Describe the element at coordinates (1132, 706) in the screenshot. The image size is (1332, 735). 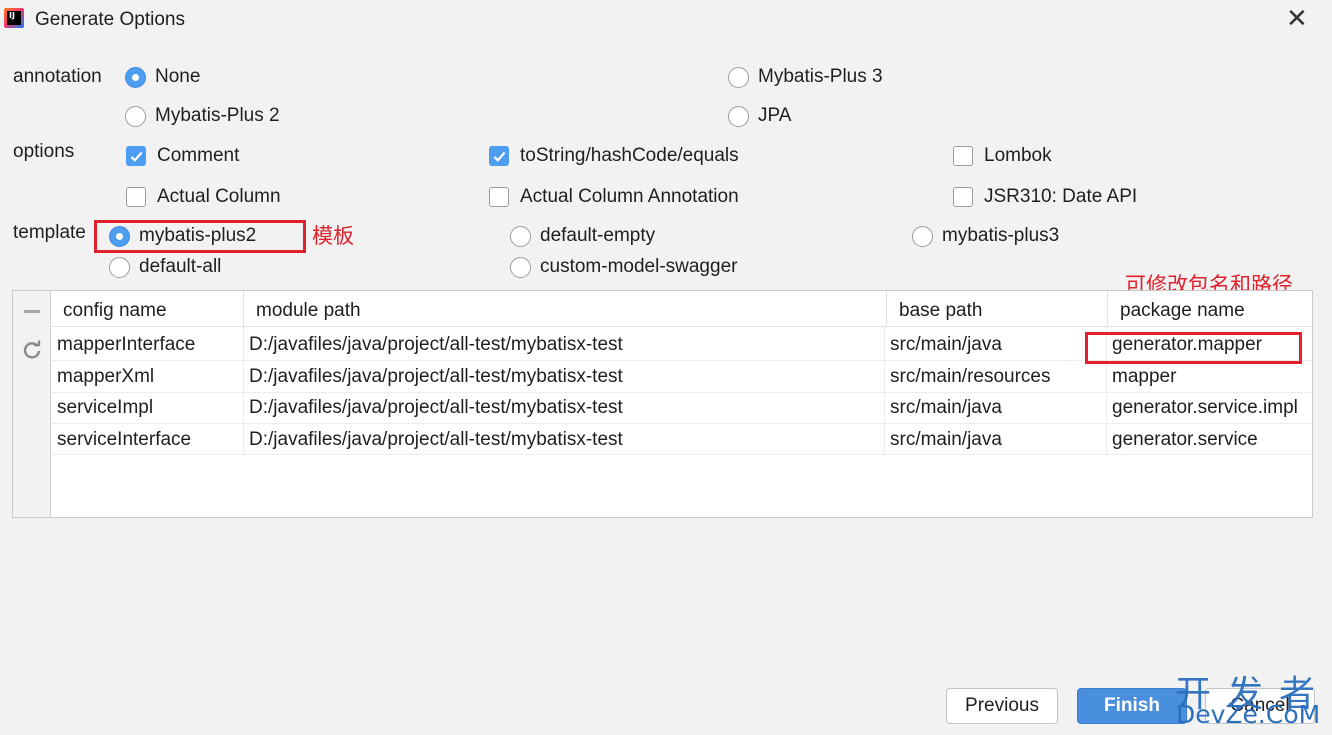
I see `finish-button: Finish` at that location.